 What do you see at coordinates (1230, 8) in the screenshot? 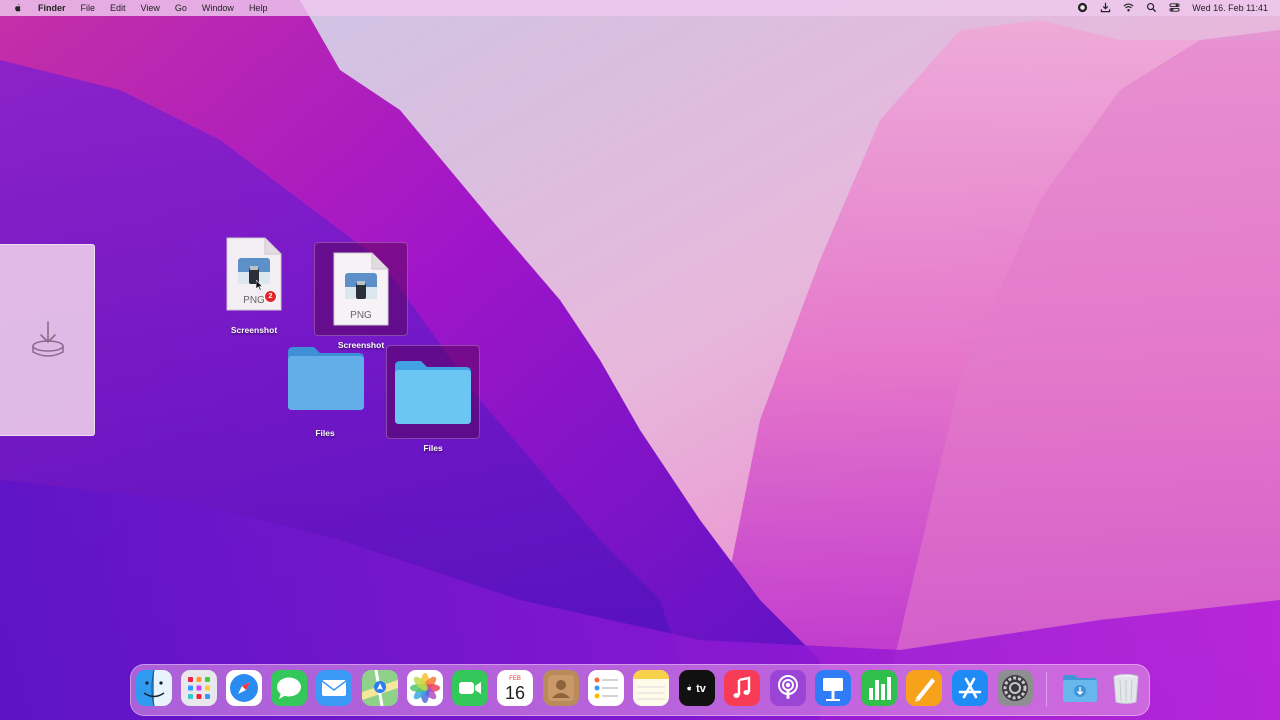
I see `menubar-clock: Wed 16. Feb 11:41` at bounding box center [1230, 8].